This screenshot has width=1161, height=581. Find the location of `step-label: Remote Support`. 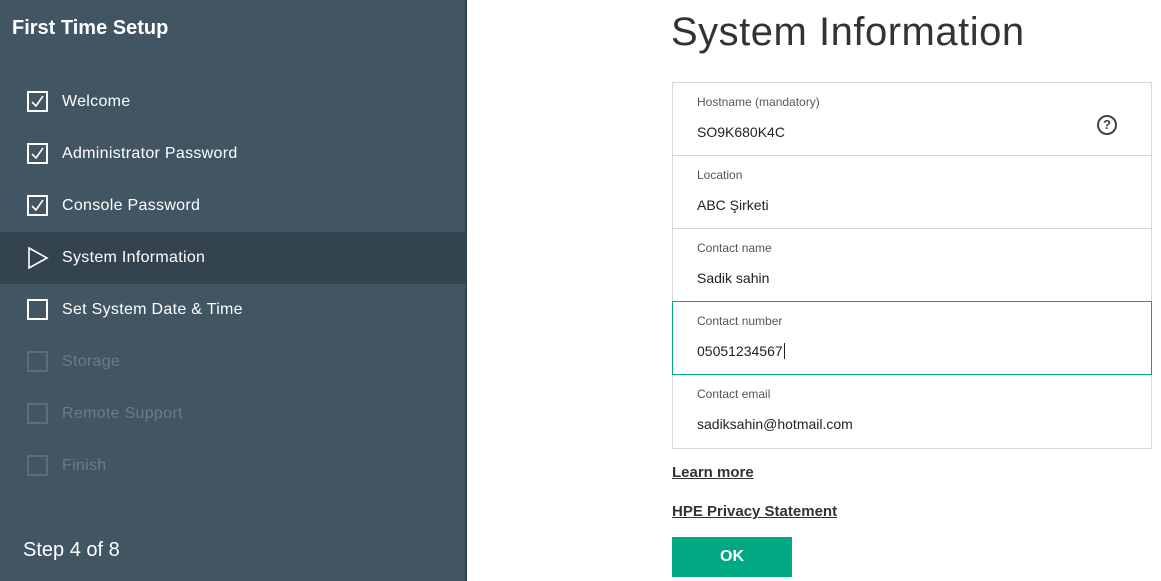

step-label: Remote Support is located at coordinates (122, 413).